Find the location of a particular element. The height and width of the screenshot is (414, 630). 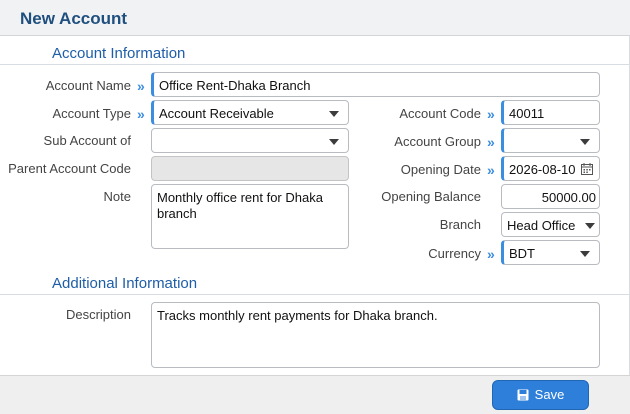

currency-value: BDT is located at coordinates (522, 253).